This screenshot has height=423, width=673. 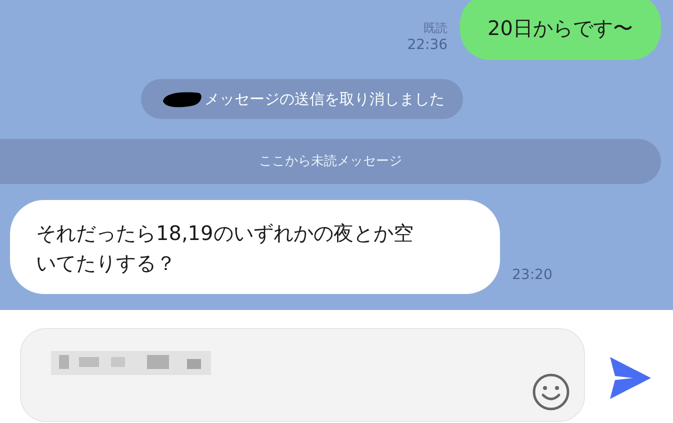 What do you see at coordinates (630, 378) in the screenshot?
I see `send-icon` at bounding box center [630, 378].